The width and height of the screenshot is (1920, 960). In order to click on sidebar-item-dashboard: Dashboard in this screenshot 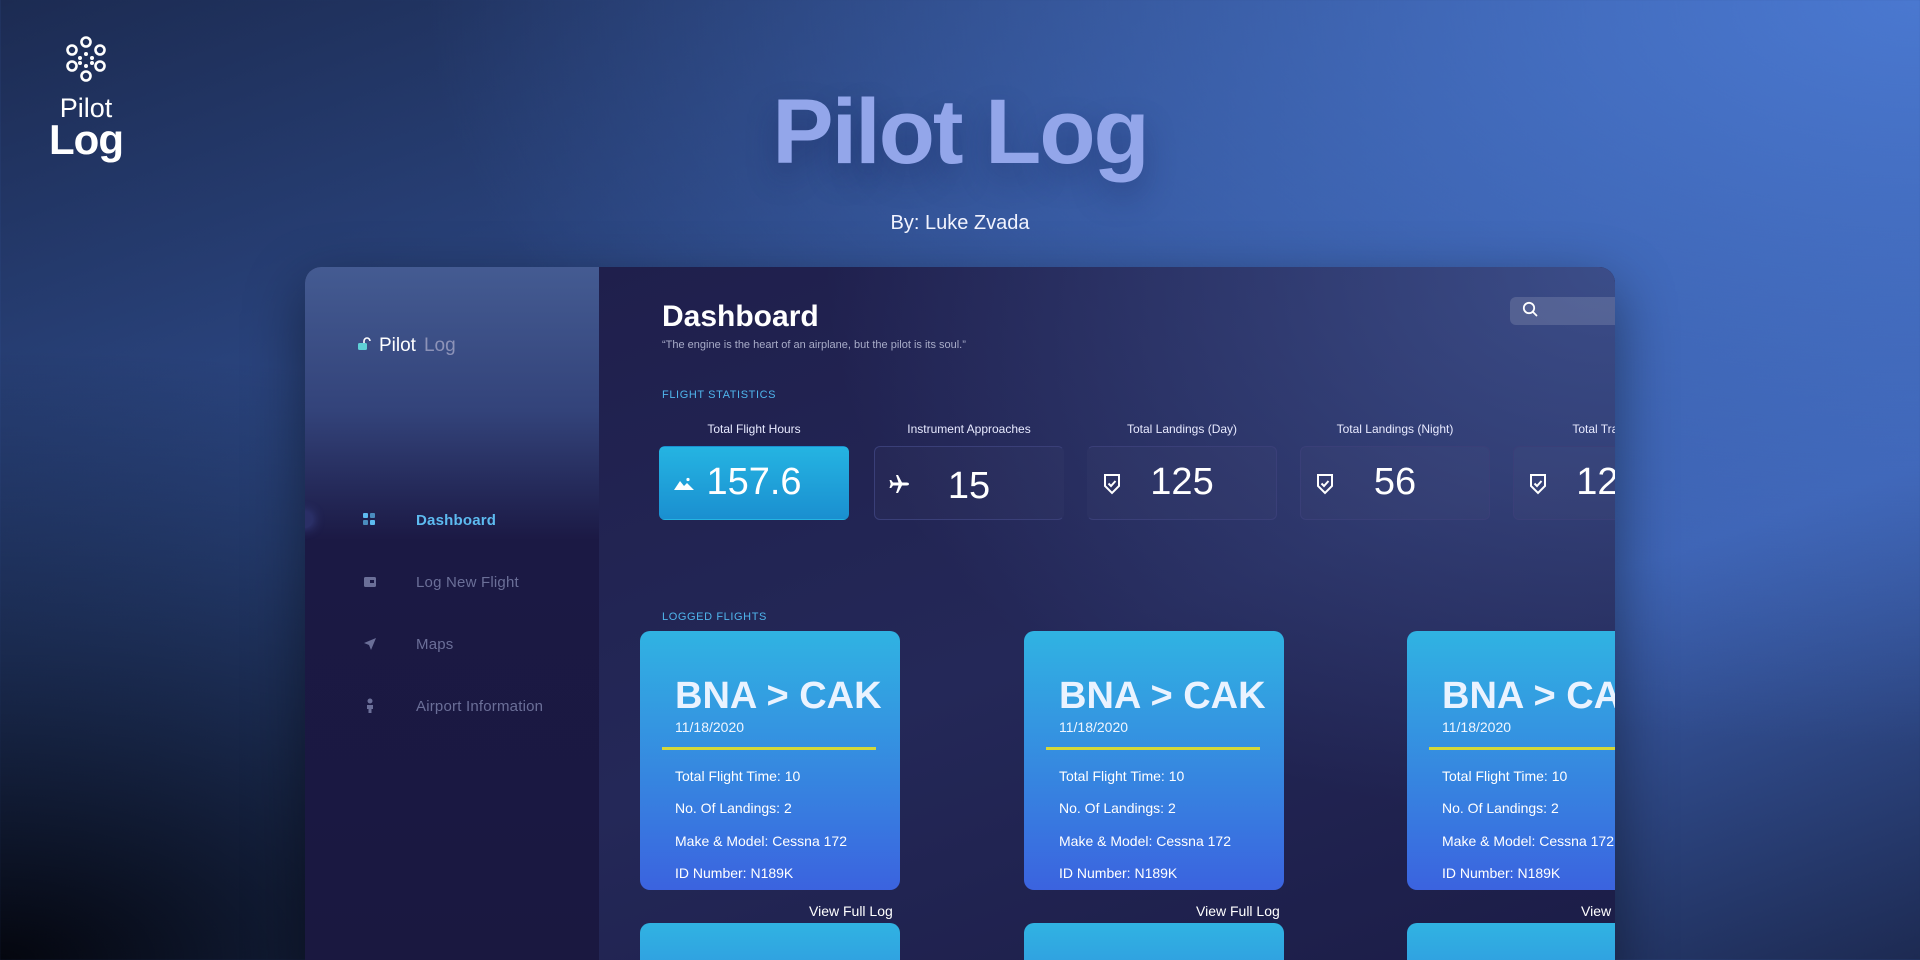, I will do `click(452, 520)`.